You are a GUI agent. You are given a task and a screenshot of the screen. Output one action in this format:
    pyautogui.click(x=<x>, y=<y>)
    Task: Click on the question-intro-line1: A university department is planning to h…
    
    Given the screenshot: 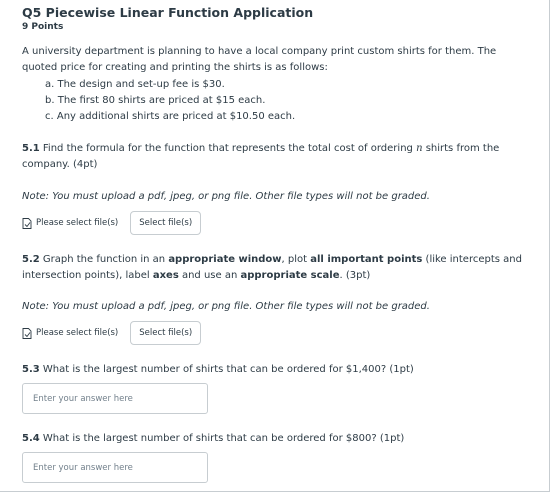 What is the action you would take?
    pyautogui.click(x=259, y=51)
    